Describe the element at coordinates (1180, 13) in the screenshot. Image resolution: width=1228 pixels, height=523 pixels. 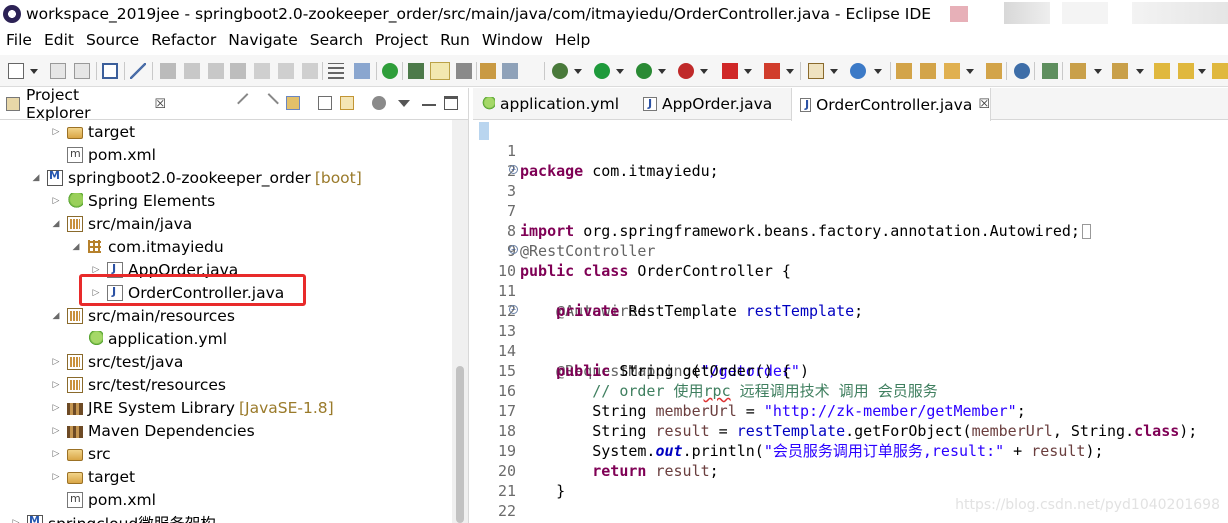
I see `close-window-button` at that location.